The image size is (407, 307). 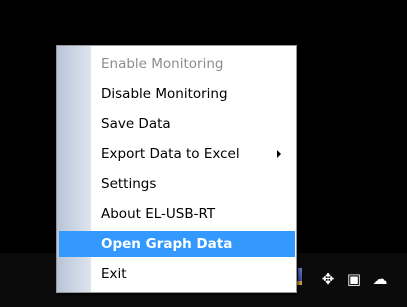 I want to click on upload-cloud-icon: ☁, so click(x=380, y=279).